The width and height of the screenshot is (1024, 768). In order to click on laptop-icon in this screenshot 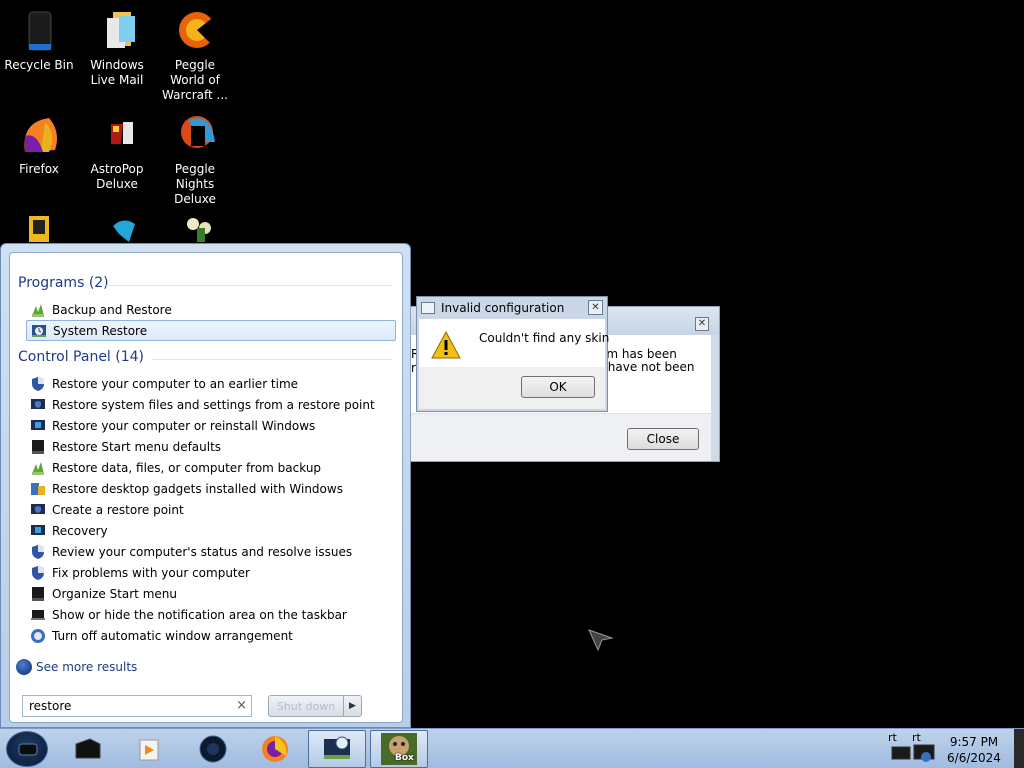, I will do `click(38, 614)`.